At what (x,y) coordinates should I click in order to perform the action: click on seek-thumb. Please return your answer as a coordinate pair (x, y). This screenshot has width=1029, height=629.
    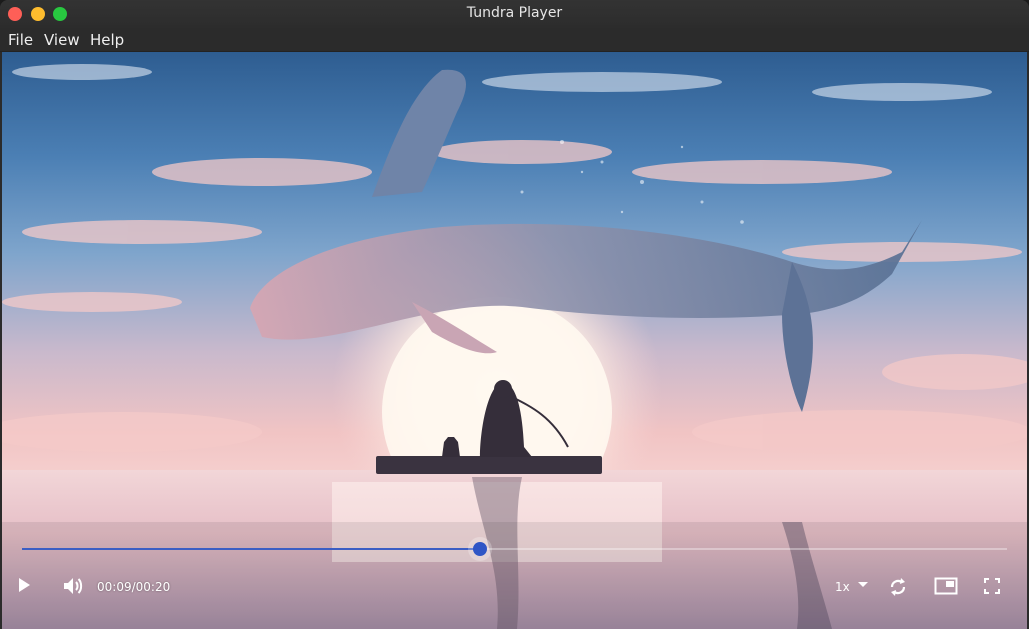
    Looking at the image, I should click on (480, 549).